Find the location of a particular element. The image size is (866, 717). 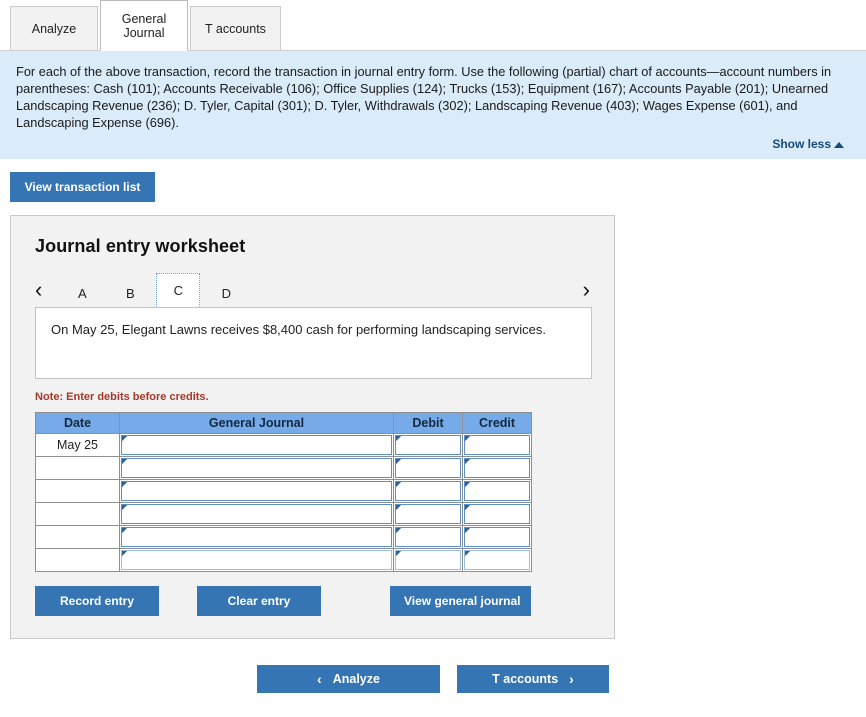

worksheet-pager: ‹ A B C D › is located at coordinates (313, 289).